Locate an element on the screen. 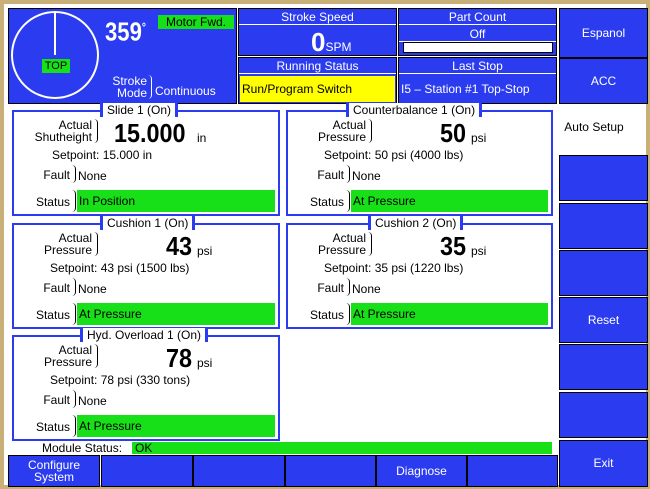  espanol-button: Espanol is located at coordinates (603, 33).